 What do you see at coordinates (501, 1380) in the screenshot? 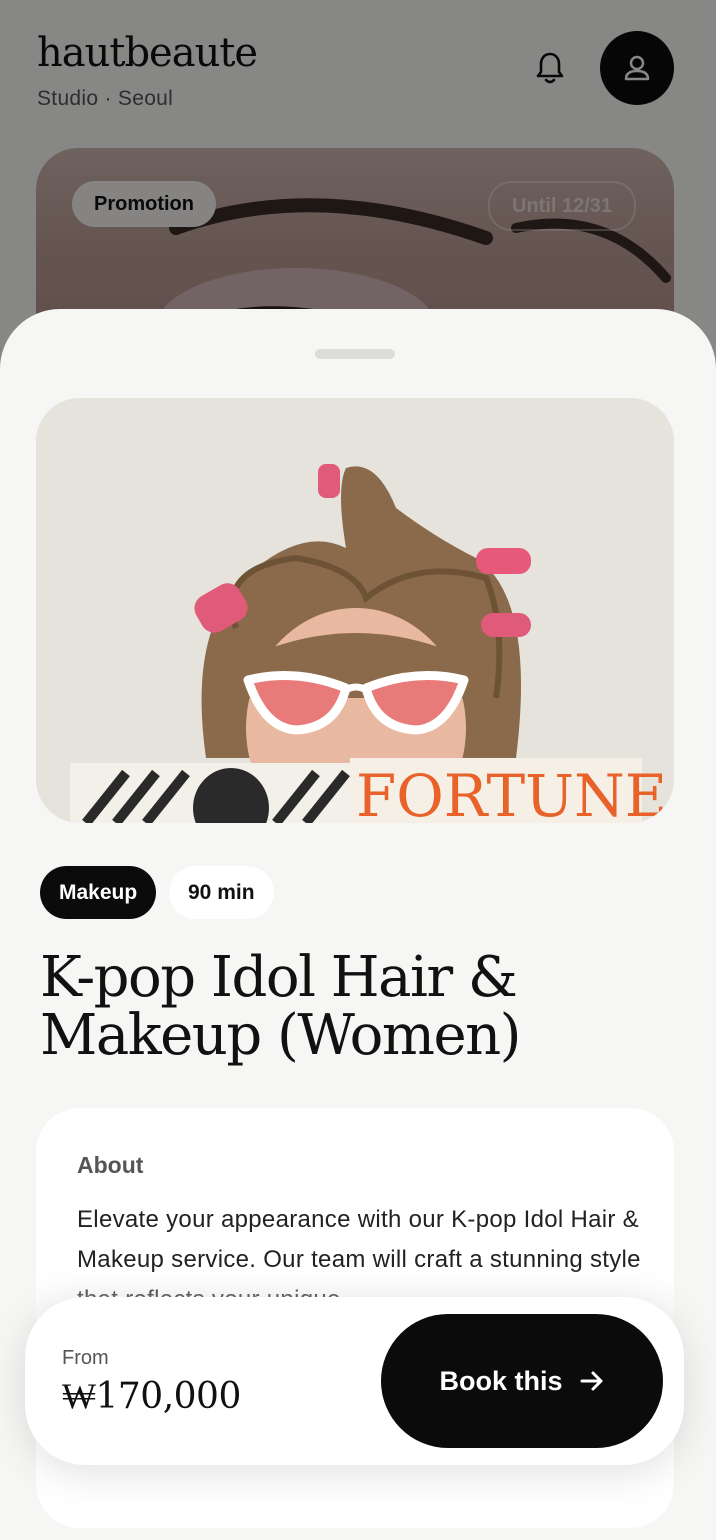
I see `book-button-label: Book this` at bounding box center [501, 1380].